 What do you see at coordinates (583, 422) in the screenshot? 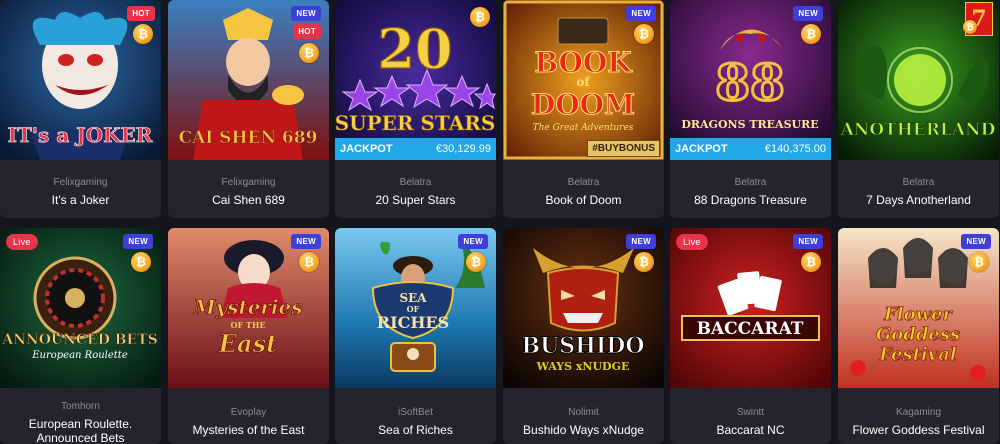
I see `game-info: Nolimit Bushido Ways xNudge` at bounding box center [583, 422].